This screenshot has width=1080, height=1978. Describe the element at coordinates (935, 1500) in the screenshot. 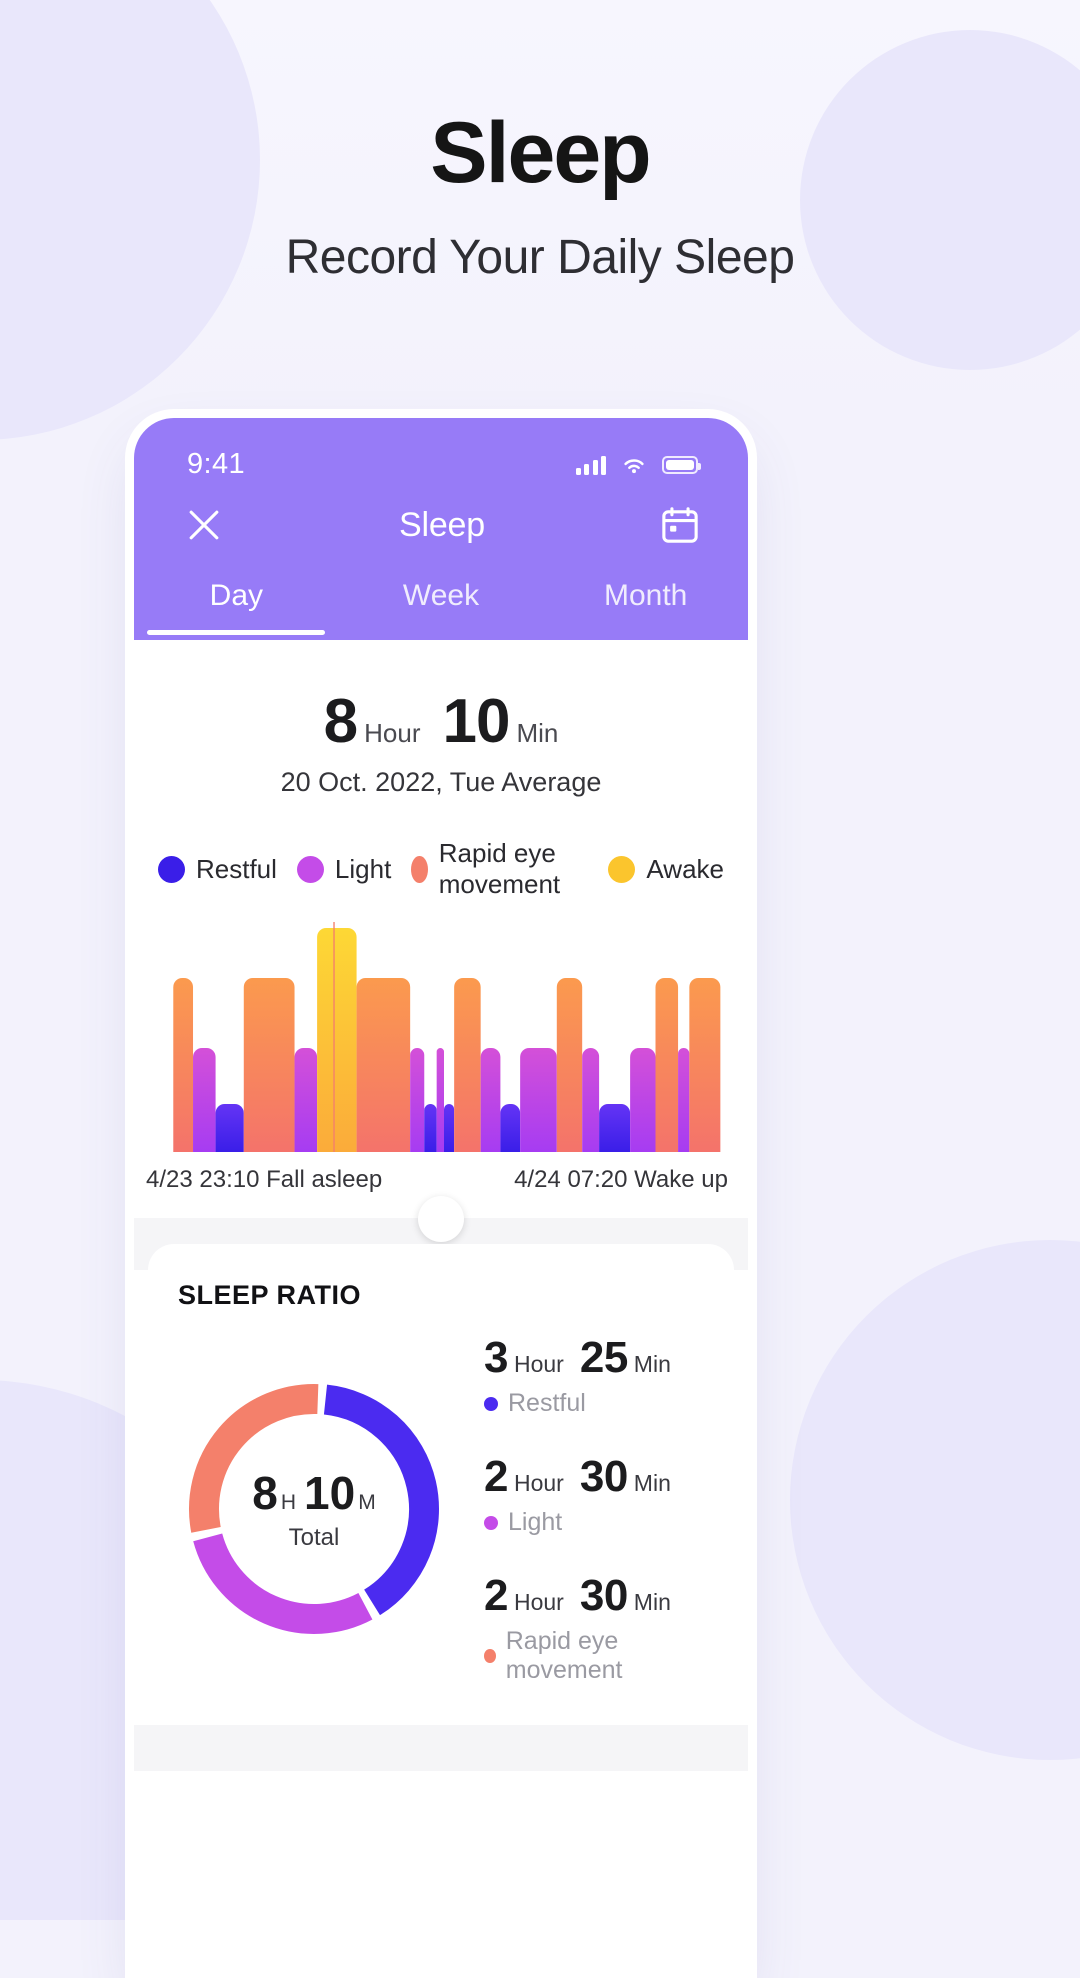

I see `background-blob` at that location.